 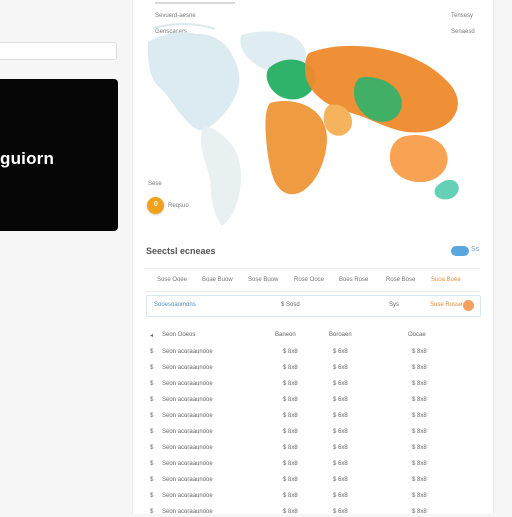 What do you see at coordinates (58, 51) in the screenshot?
I see `search-input` at bounding box center [58, 51].